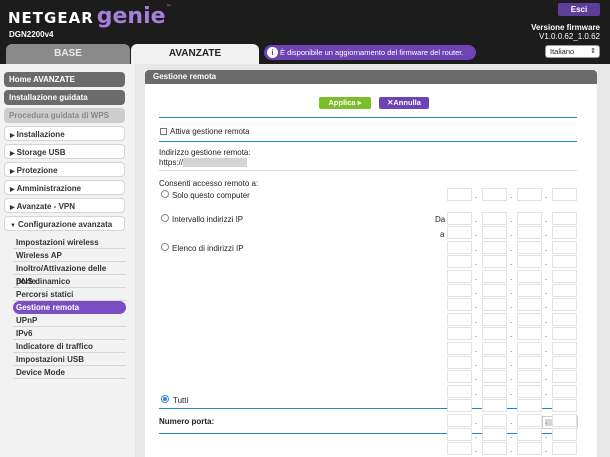 The height and width of the screenshot is (457, 610). What do you see at coordinates (69, 274) in the screenshot?
I see `sidebar-item-port-forwarding: Inoltro/Attivazione delle porte` at bounding box center [69, 274].